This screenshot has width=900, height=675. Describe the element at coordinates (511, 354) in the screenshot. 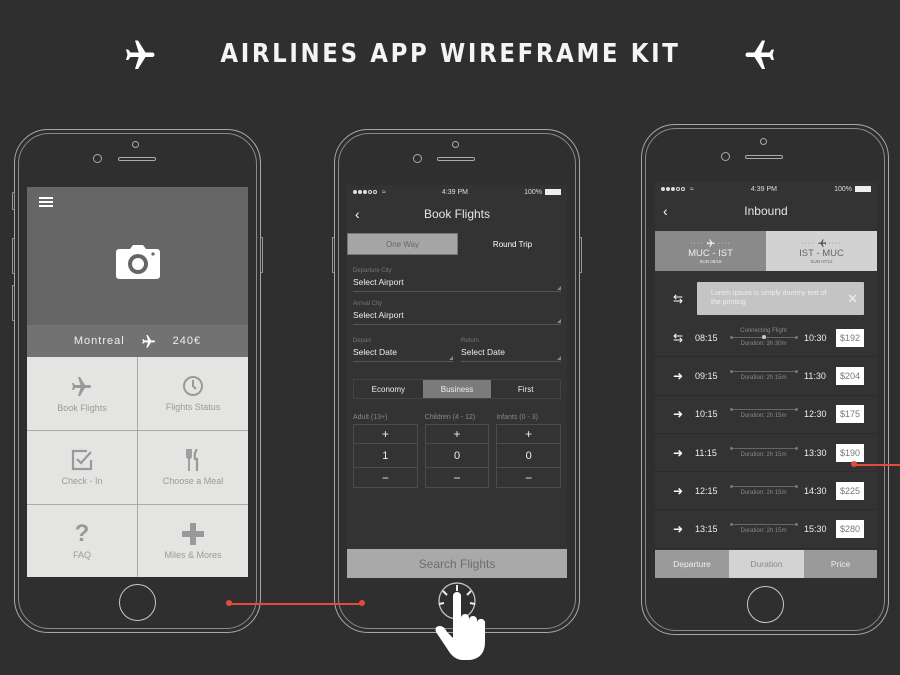

I see `return-date-select: Select Date` at that location.